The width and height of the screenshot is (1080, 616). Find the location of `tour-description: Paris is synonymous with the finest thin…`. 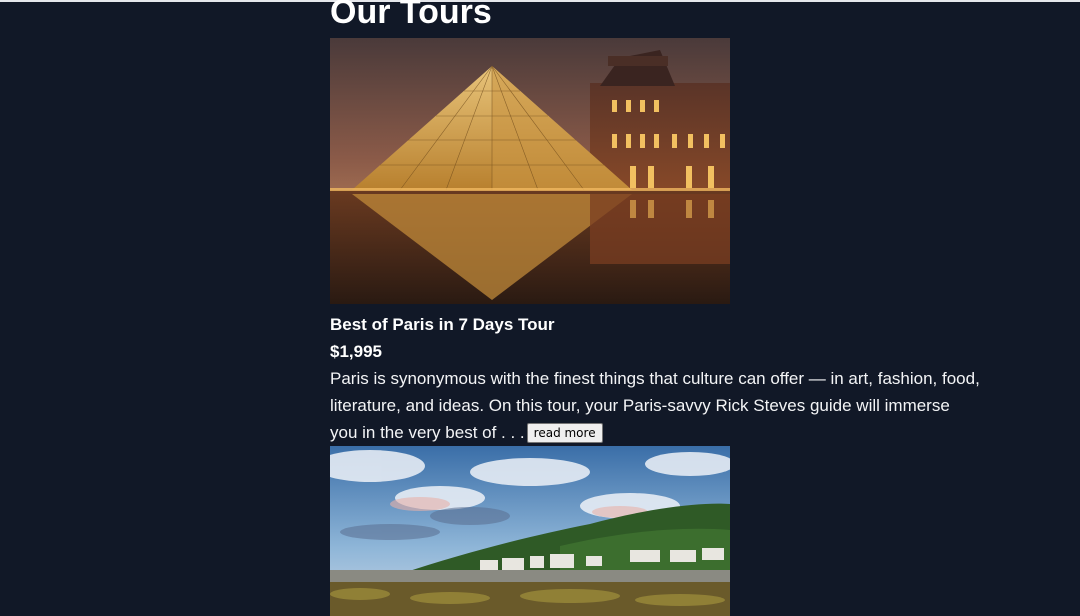

tour-description: Paris is synonymous with the finest thin… is located at coordinates (655, 405).